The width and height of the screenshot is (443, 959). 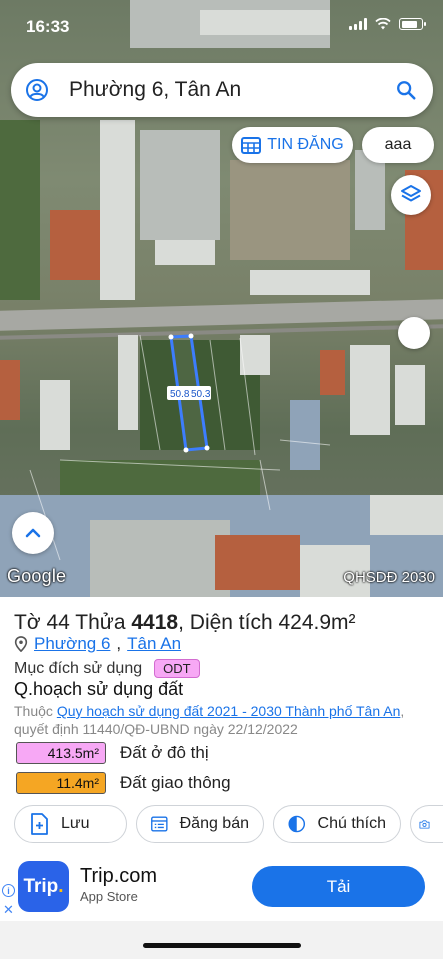 I want to click on land-use-row: 11.4m² Đất giao thông, so click(x=123, y=783).